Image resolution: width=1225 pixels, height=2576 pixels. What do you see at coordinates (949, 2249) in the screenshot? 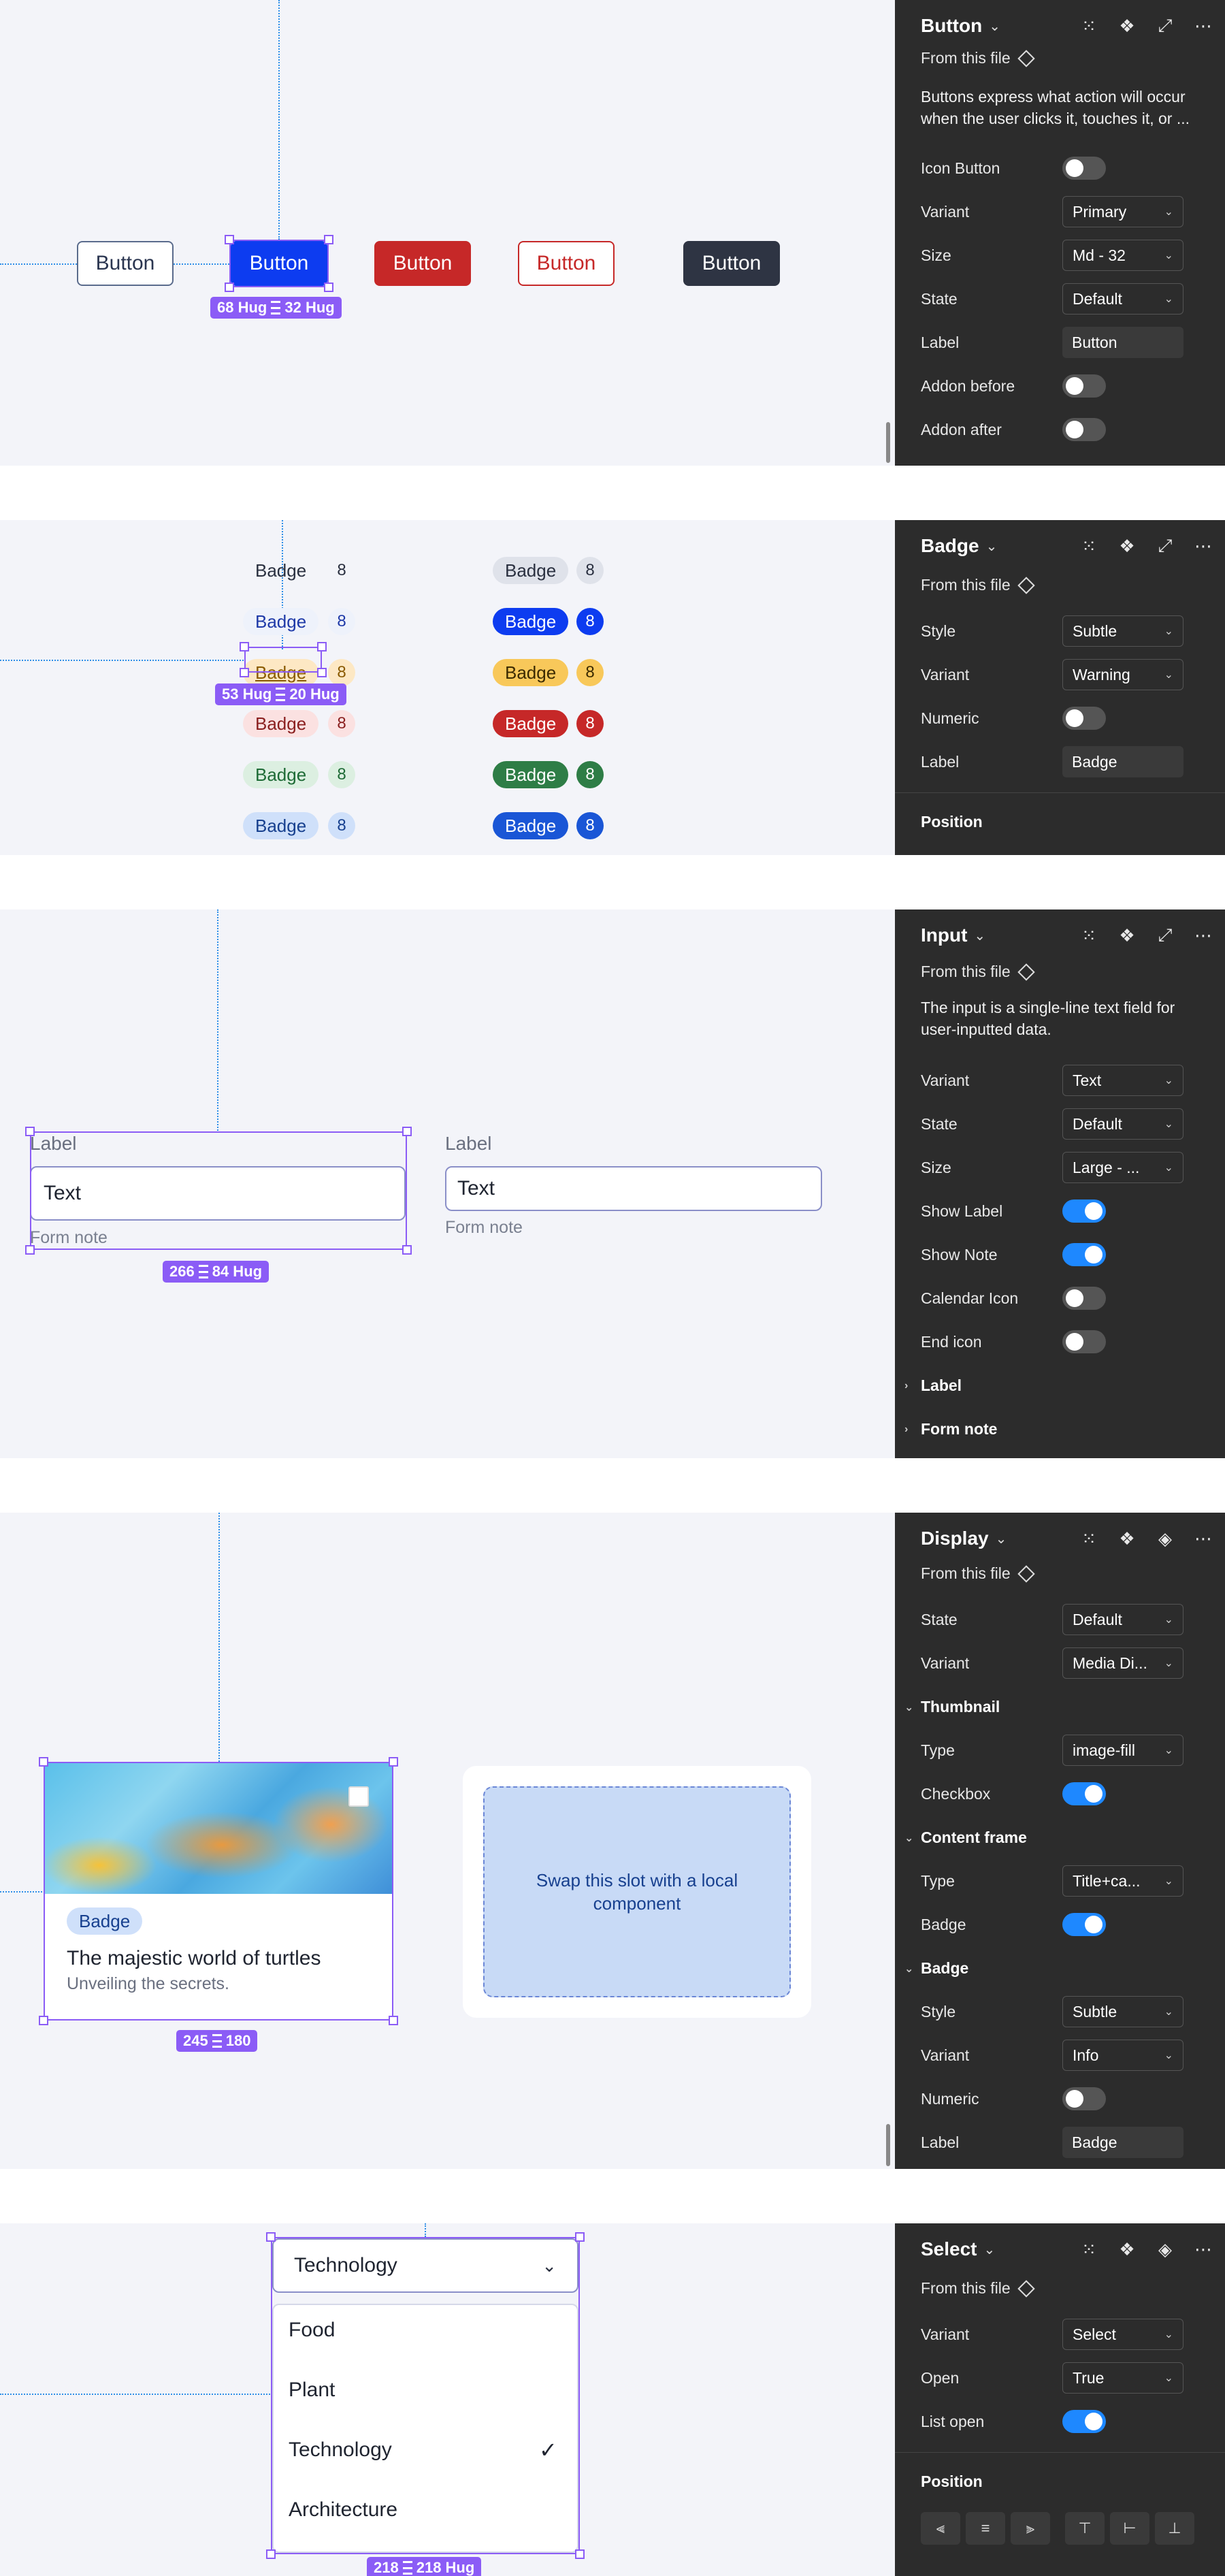
I see `panel-title: Select` at bounding box center [949, 2249].